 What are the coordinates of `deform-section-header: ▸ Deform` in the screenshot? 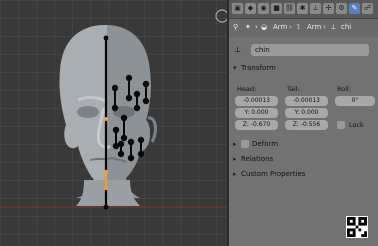 It's located at (255, 146).